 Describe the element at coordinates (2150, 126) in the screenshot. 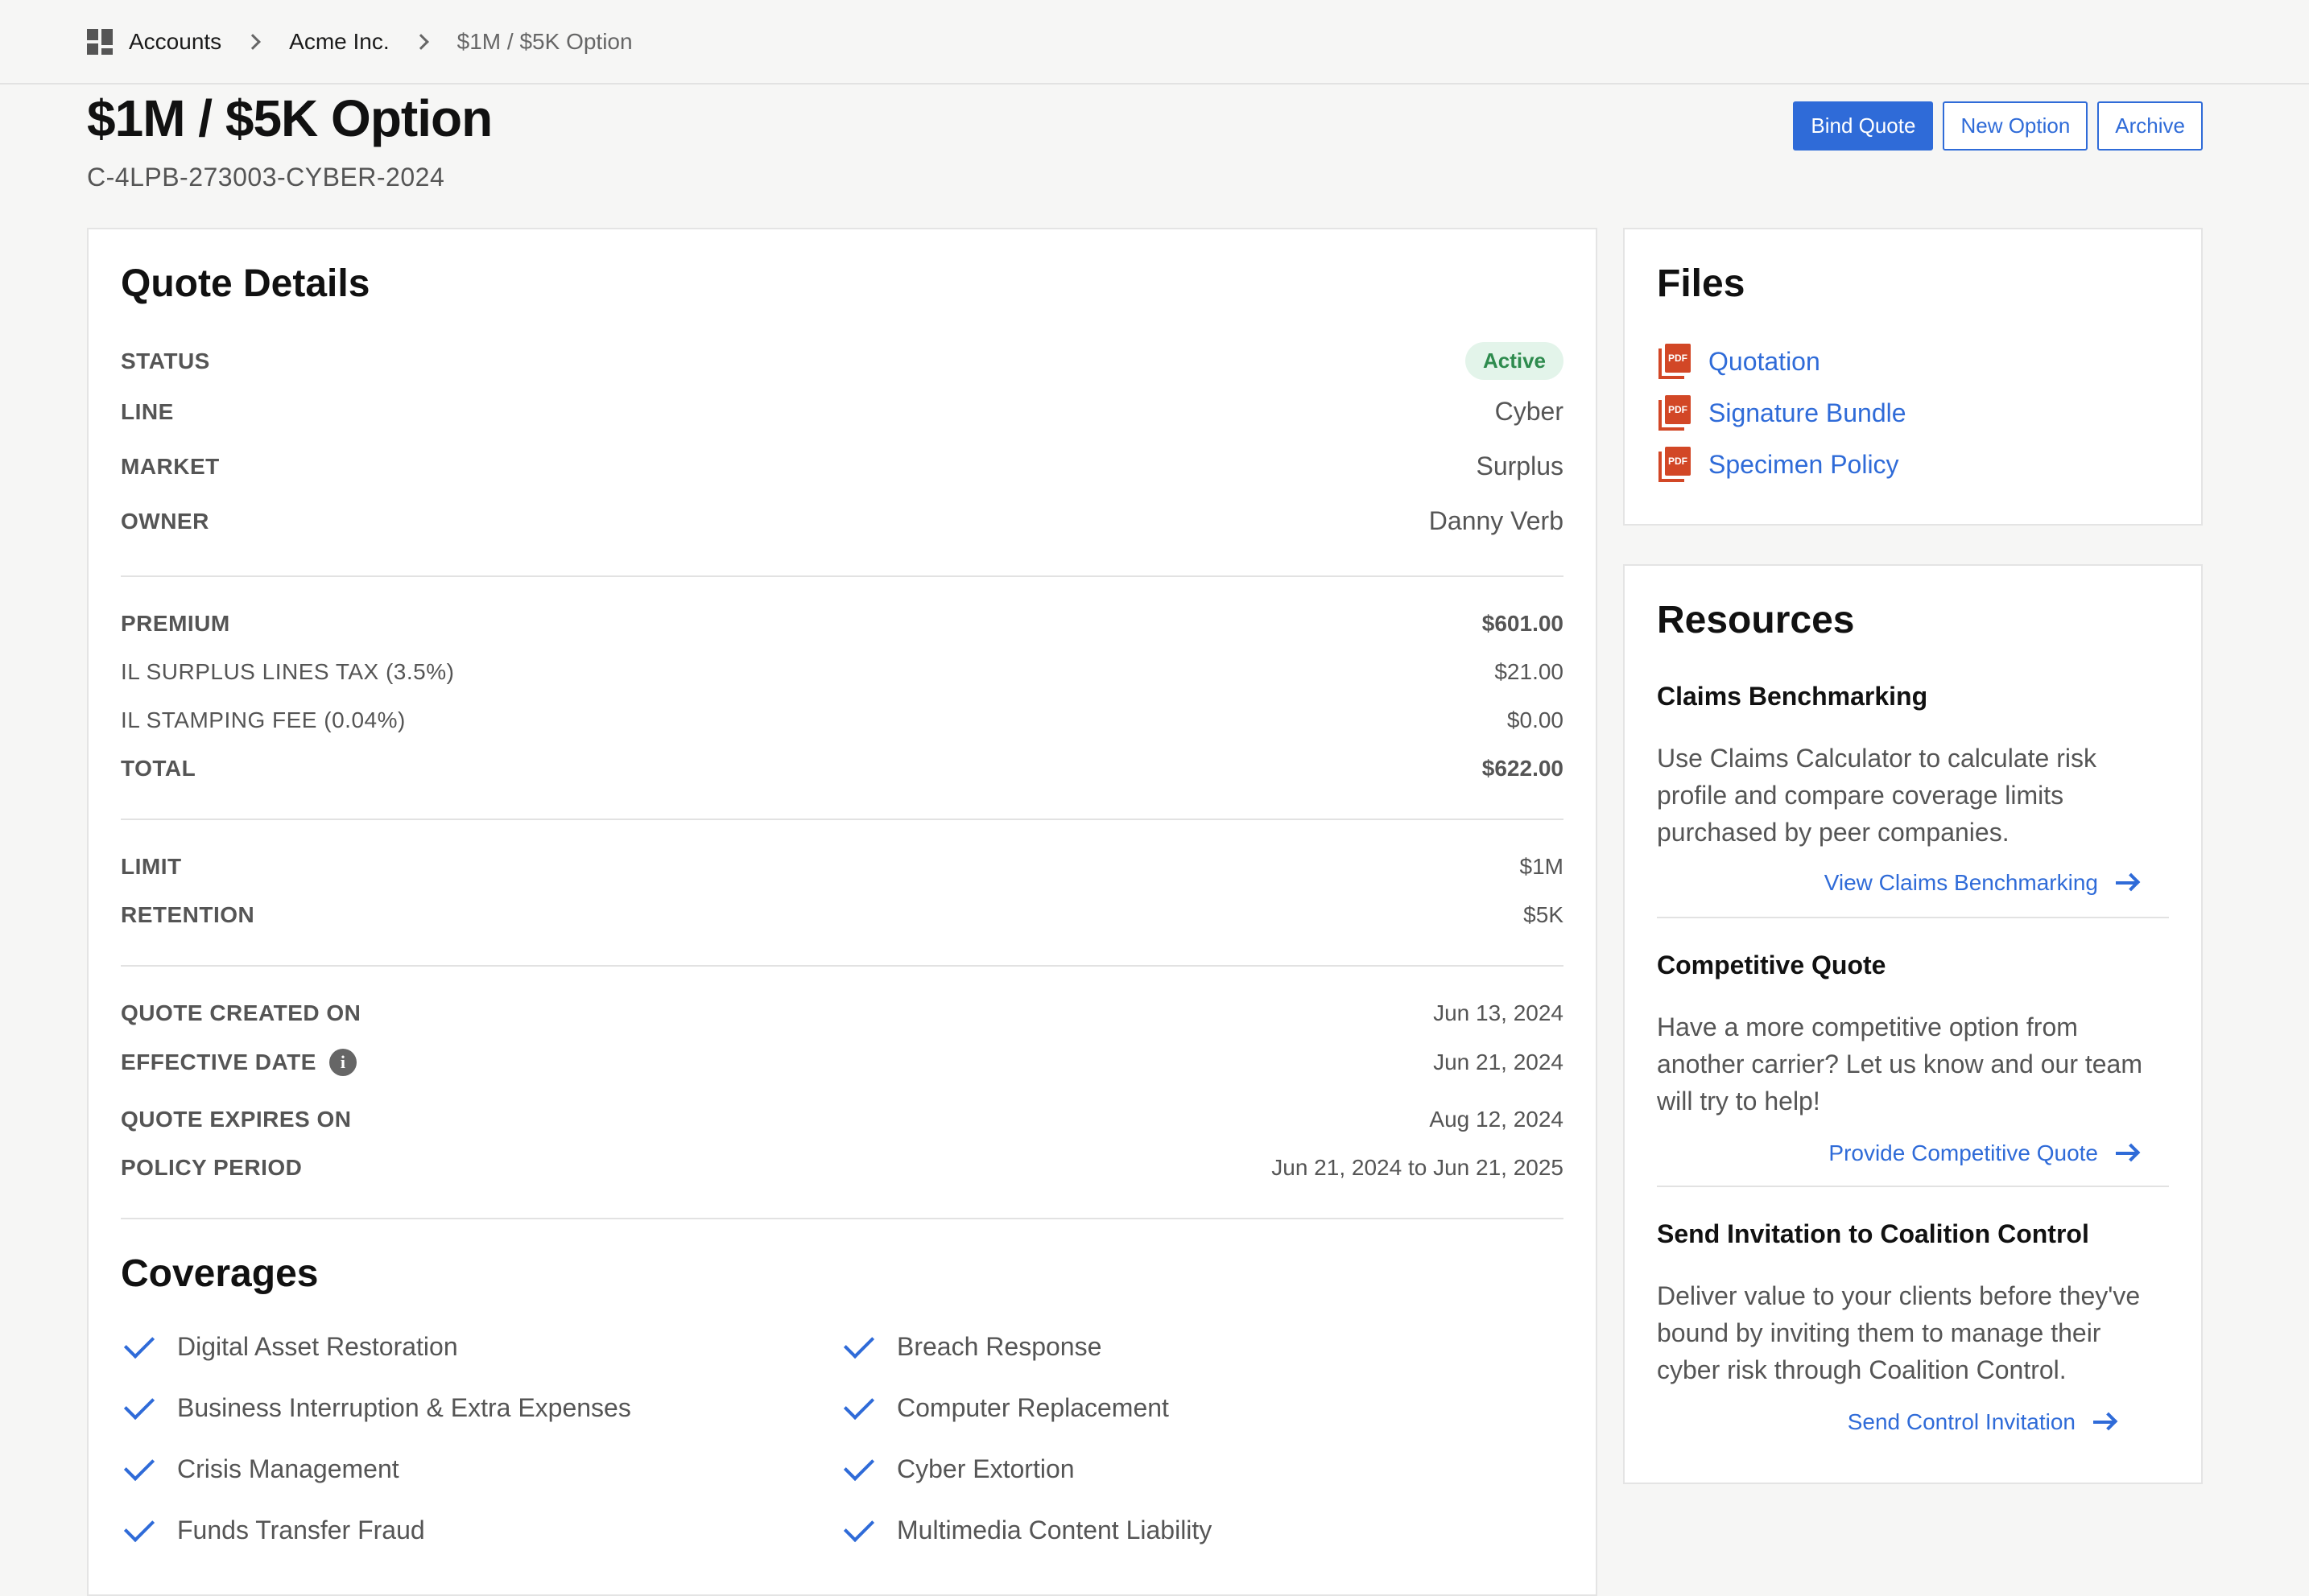

I see `archive-button: Archive` at that location.